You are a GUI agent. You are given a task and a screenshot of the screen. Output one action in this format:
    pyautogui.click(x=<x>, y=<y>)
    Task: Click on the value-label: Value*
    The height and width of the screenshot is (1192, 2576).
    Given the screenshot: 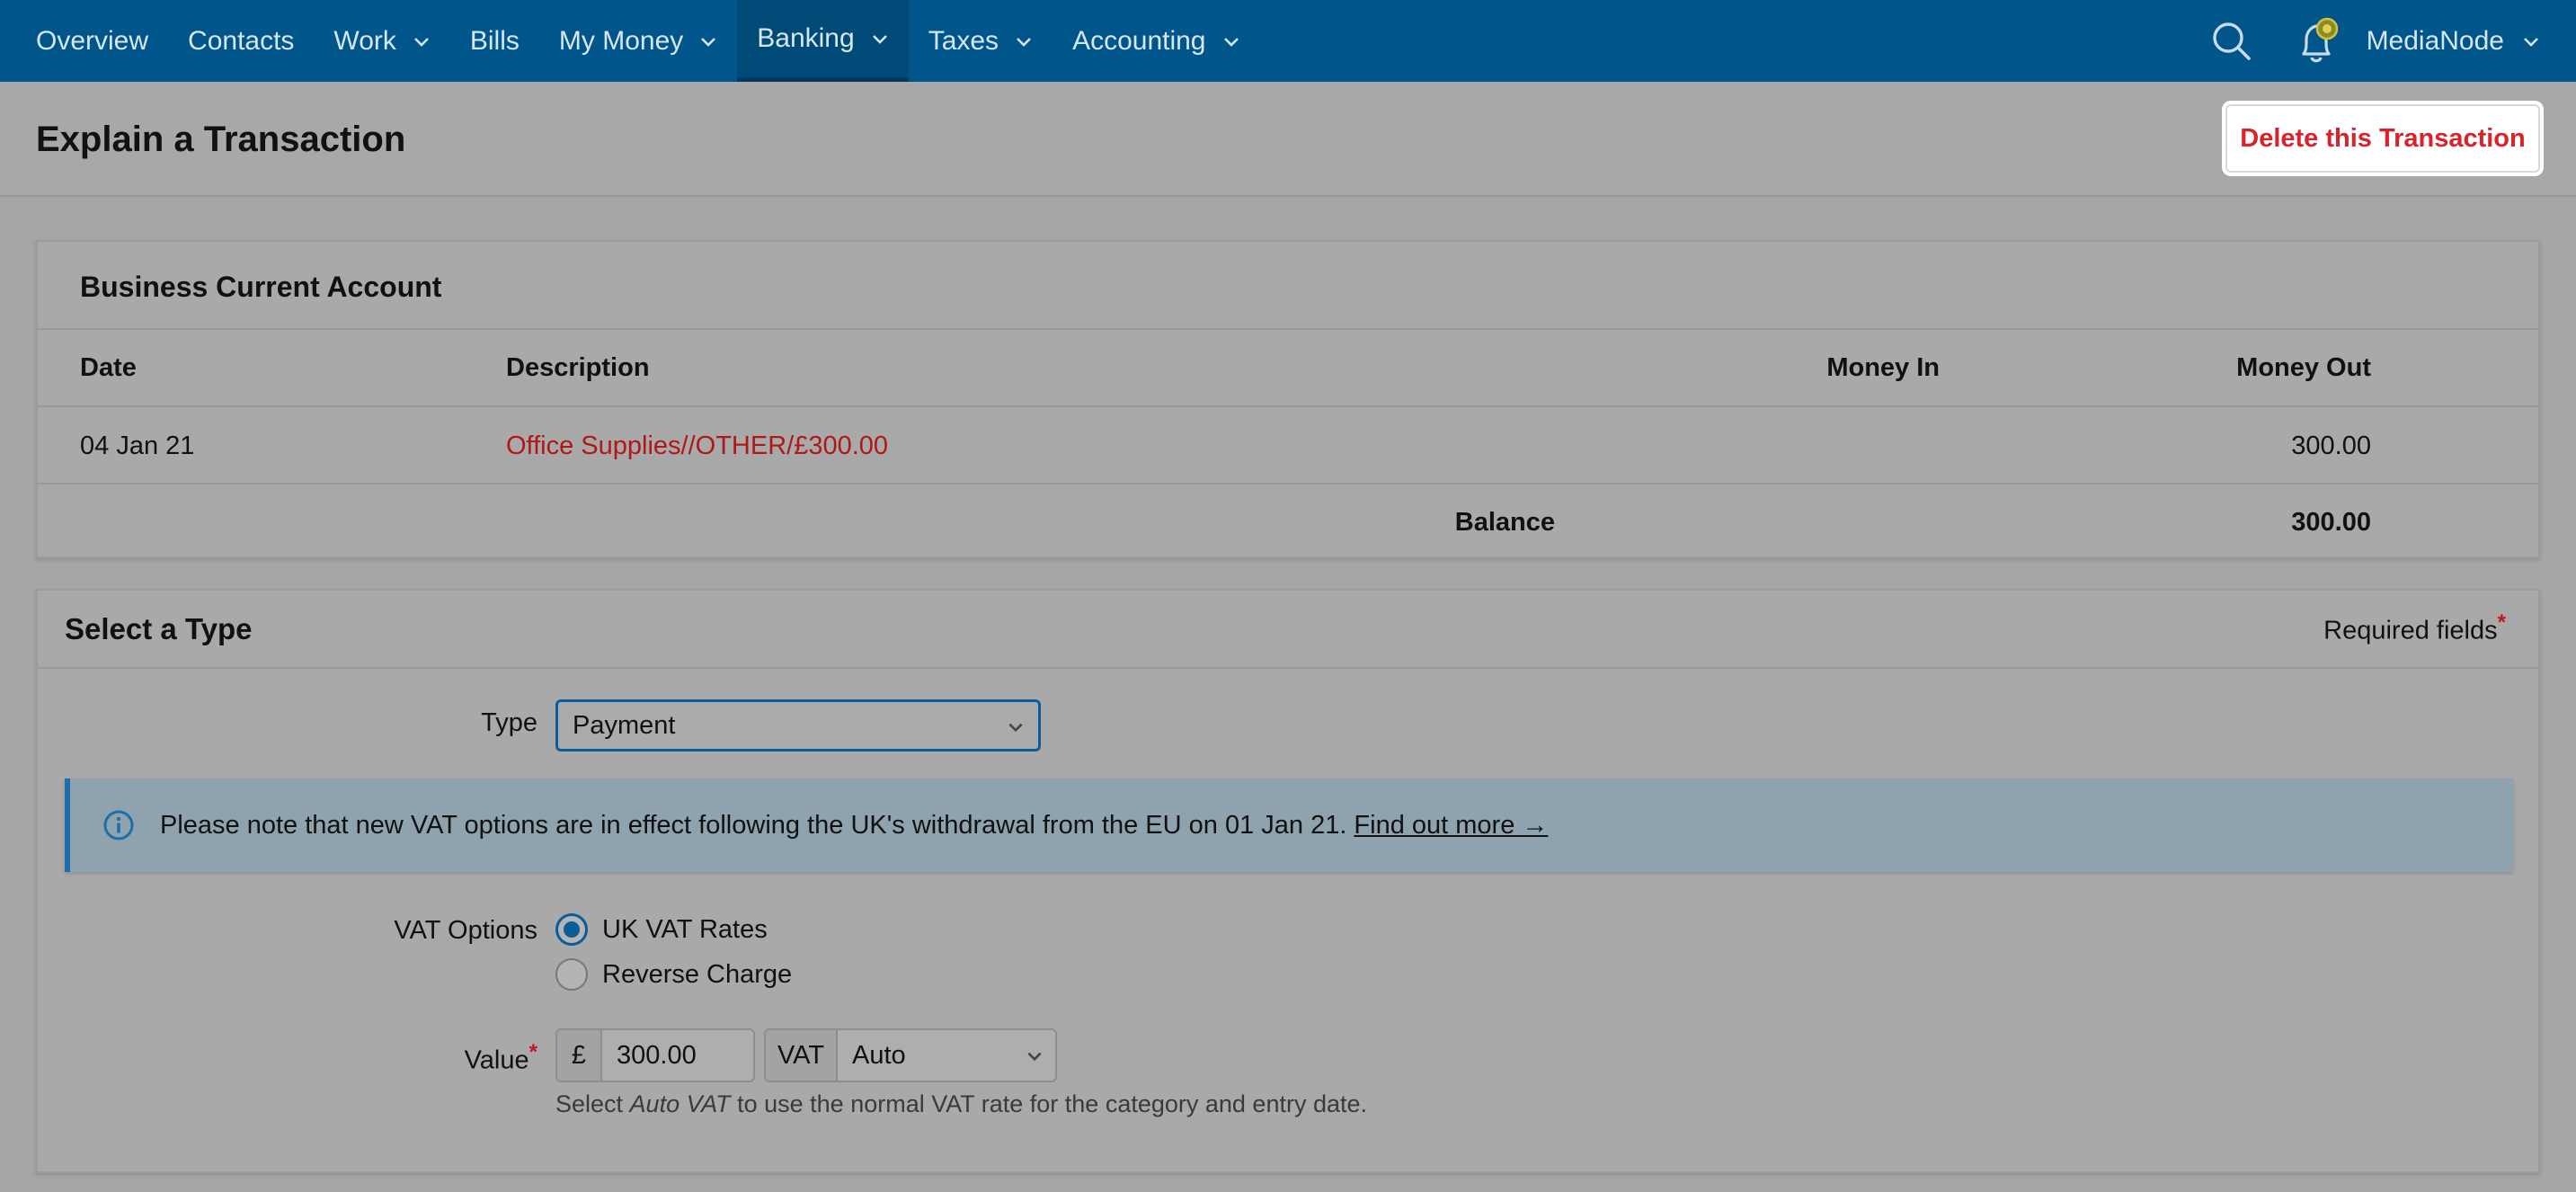 What is the action you would take?
    pyautogui.click(x=501, y=1058)
    